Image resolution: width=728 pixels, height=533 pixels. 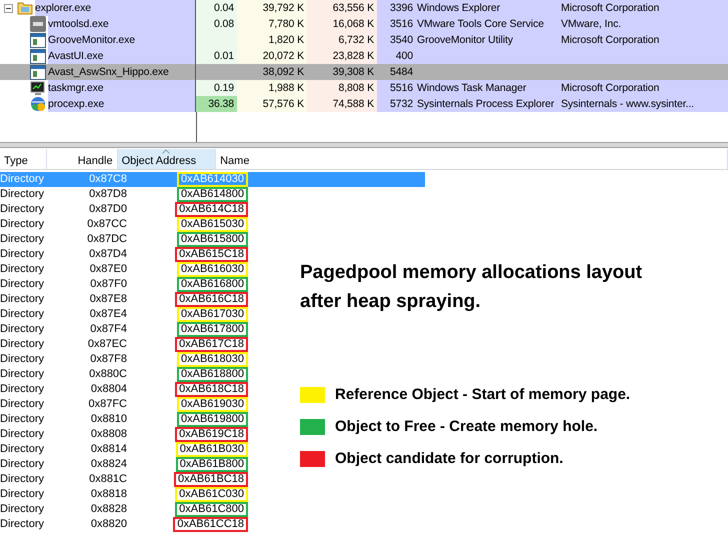 What do you see at coordinates (38, 88) in the screenshot?
I see `monitor-icon` at bounding box center [38, 88].